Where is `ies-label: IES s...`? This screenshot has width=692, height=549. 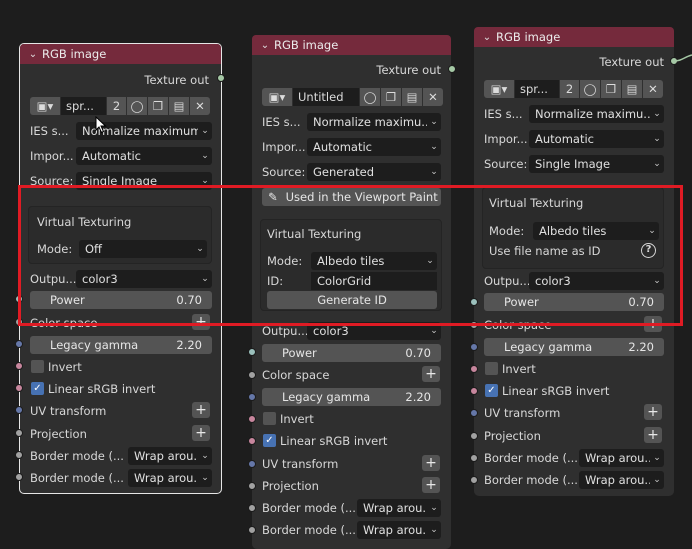 ies-label: IES s... is located at coordinates (281, 122).